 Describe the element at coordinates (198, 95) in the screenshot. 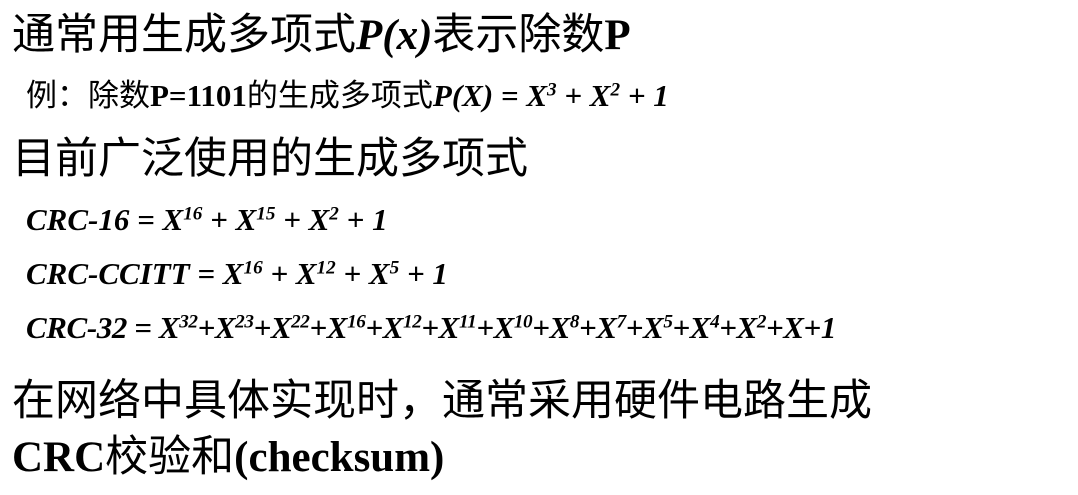

I see `divisor-value: P=1101` at that location.